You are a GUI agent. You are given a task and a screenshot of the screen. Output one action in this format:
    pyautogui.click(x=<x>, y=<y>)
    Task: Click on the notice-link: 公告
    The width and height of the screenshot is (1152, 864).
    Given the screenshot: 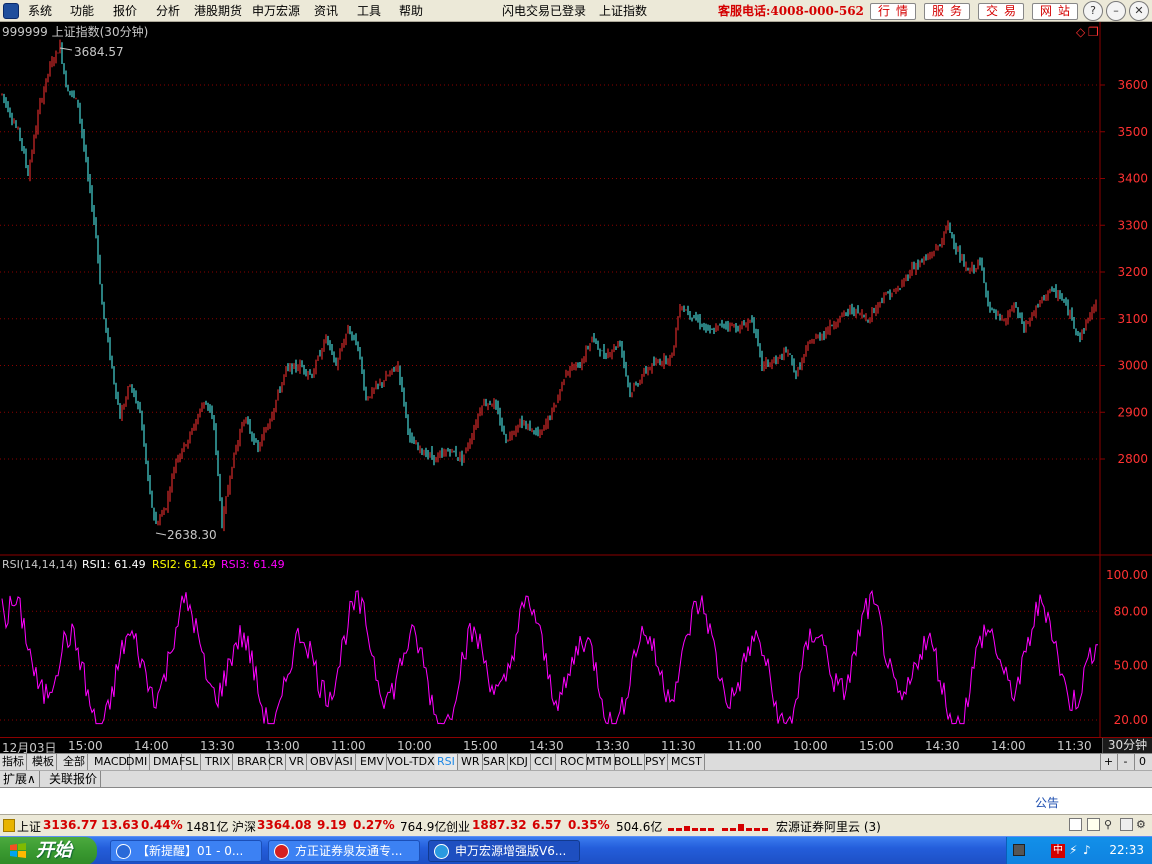 What is the action you would take?
    pyautogui.click(x=1047, y=802)
    